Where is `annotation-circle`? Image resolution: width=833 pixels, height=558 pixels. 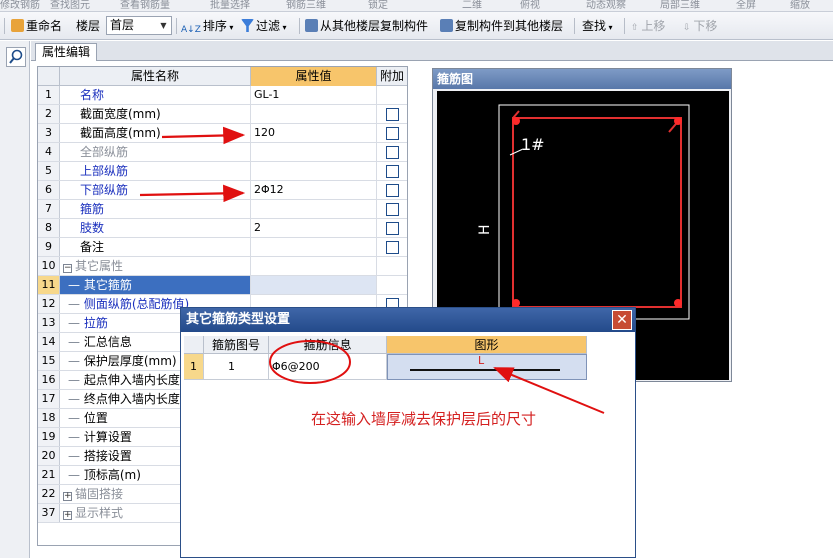
annotation-circle is located at coordinates (310, 362).